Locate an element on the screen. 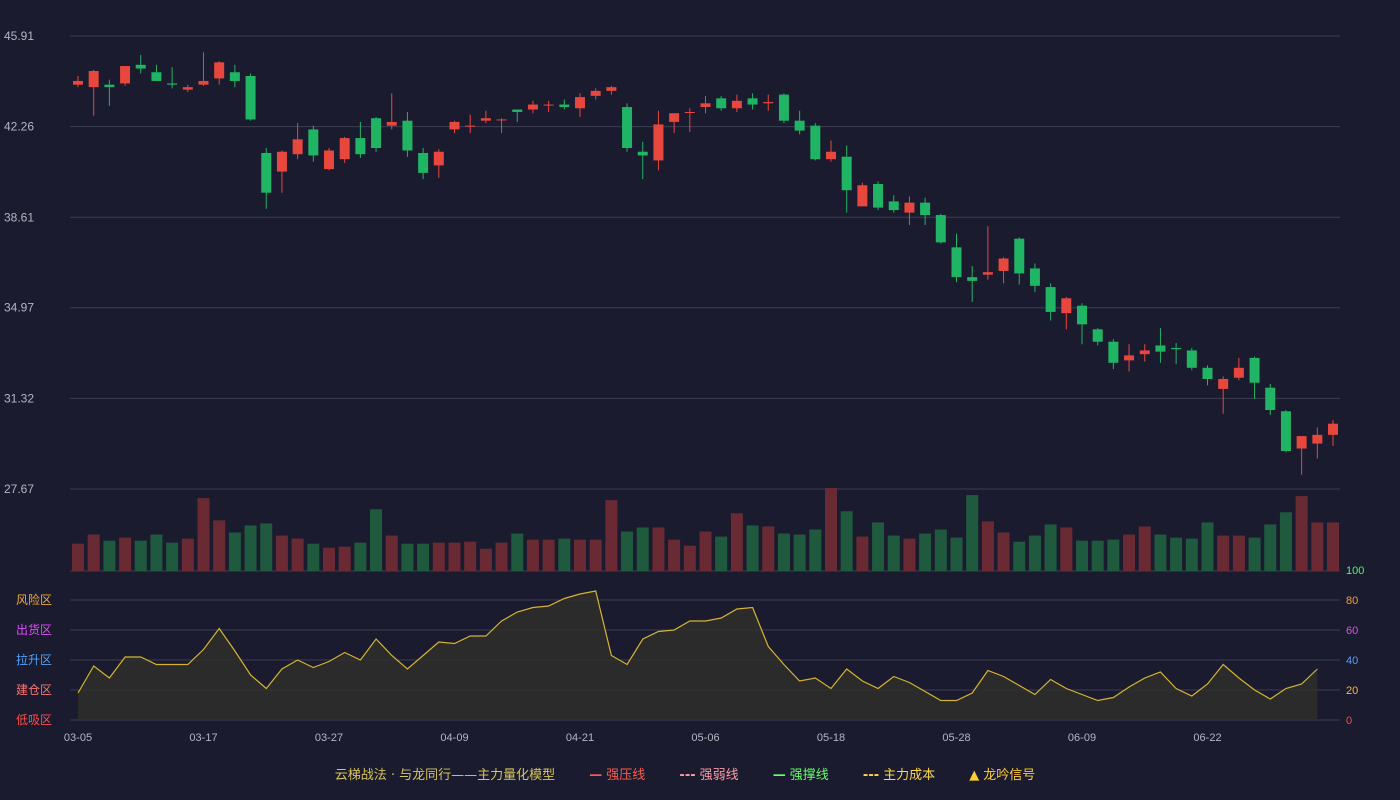  zone-label: 出货区 is located at coordinates (34, 629).